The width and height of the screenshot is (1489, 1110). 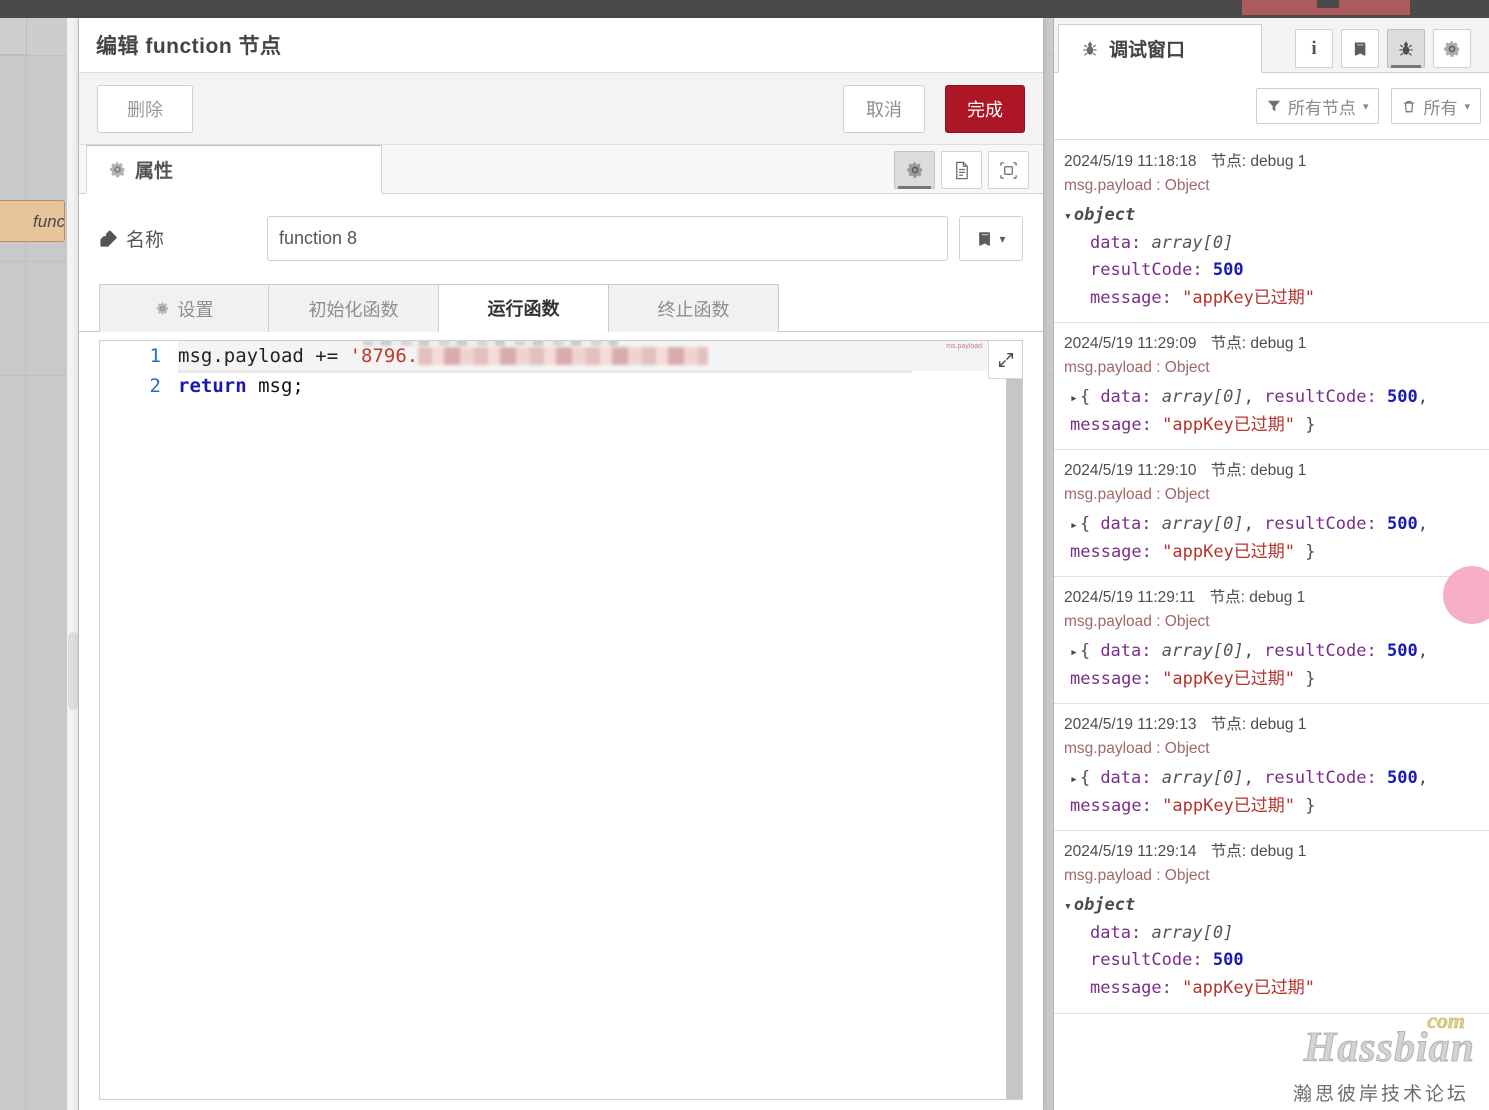 I want to click on payload-field: resultCode: 500, so click(x=1271, y=271).